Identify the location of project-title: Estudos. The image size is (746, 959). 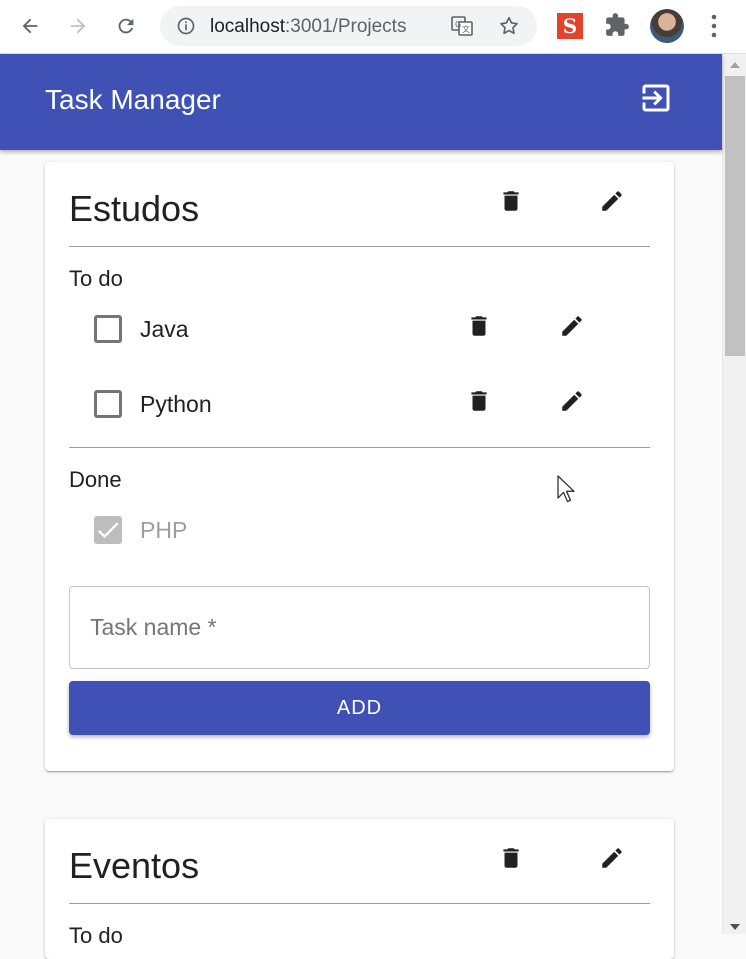
(134, 208).